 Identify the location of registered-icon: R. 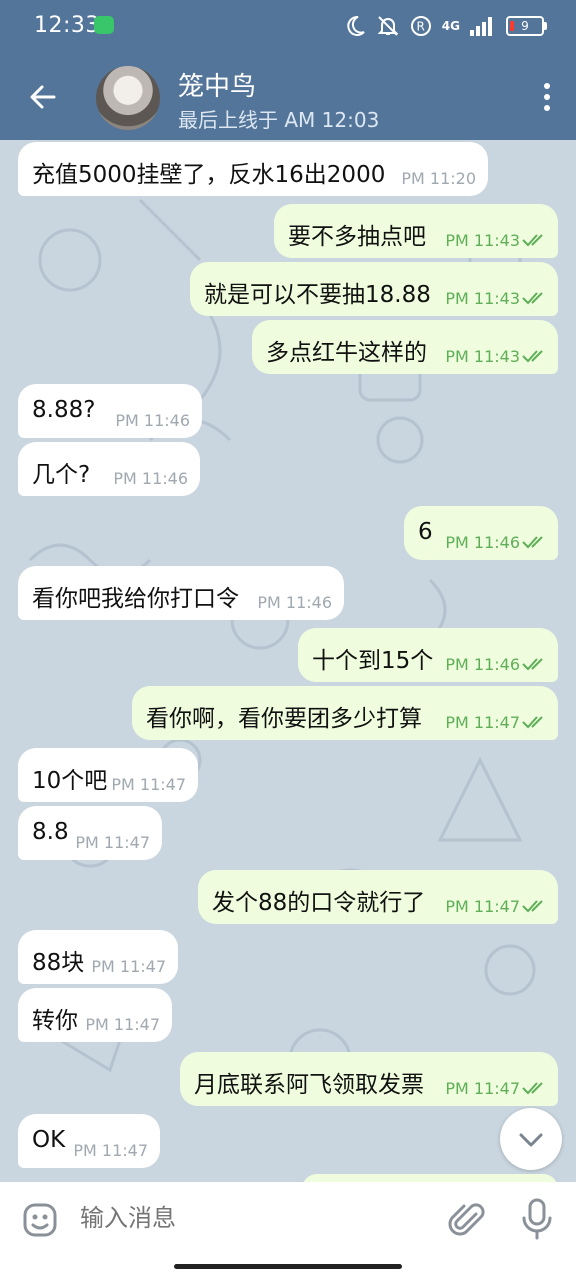
(420, 26).